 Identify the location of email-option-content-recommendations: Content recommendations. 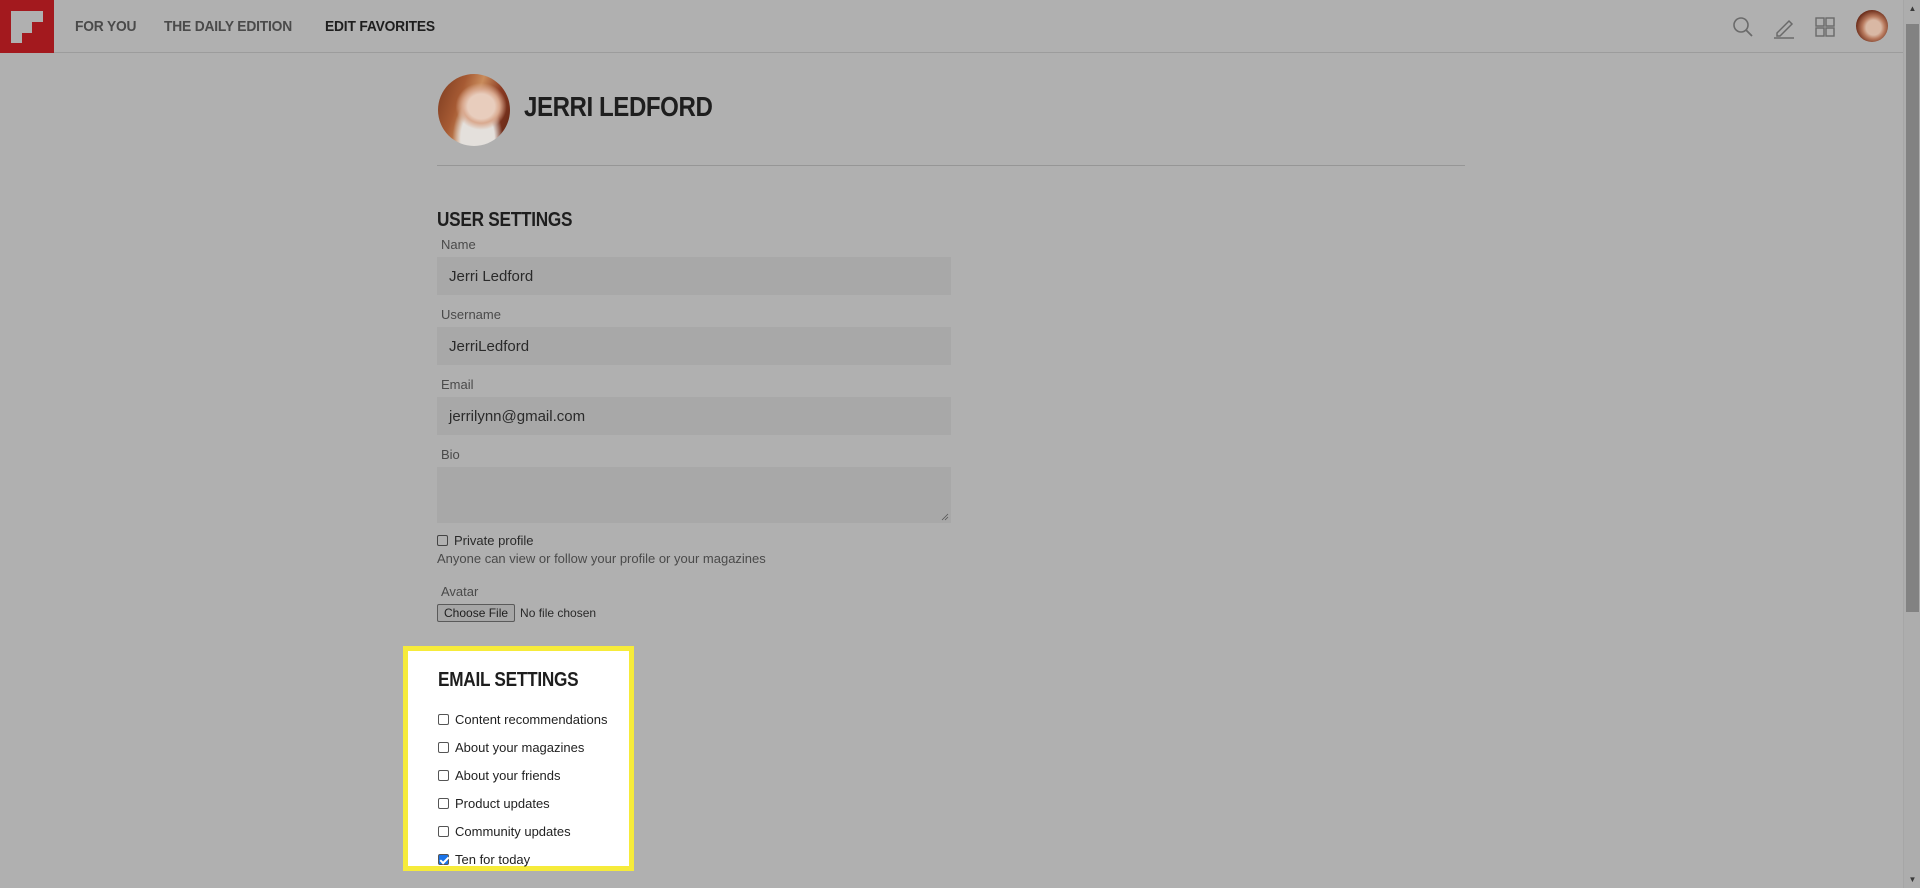
(522, 719).